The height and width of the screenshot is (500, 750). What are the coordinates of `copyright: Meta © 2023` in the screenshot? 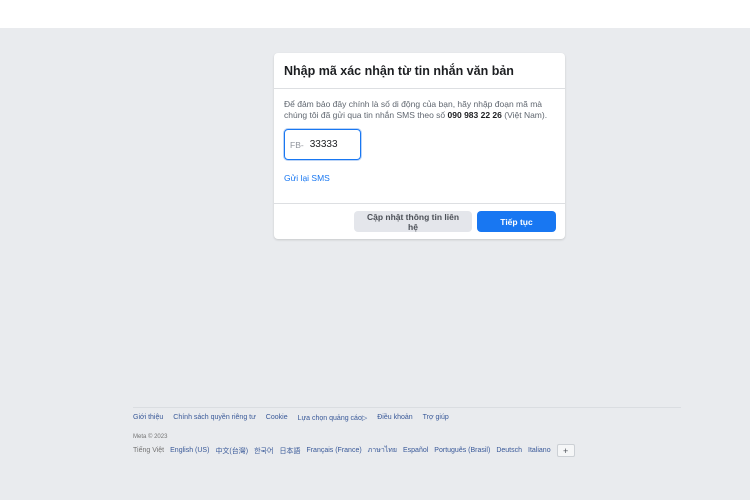 It's located at (150, 437).